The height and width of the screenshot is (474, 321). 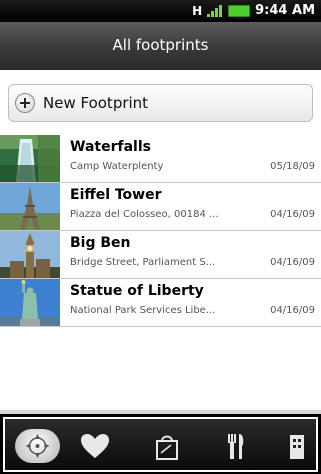 What do you see at coordinates (160, 11) in the screenshot?
I see `status-bar: H 9:44 AM` at bounding box center [160, 11].